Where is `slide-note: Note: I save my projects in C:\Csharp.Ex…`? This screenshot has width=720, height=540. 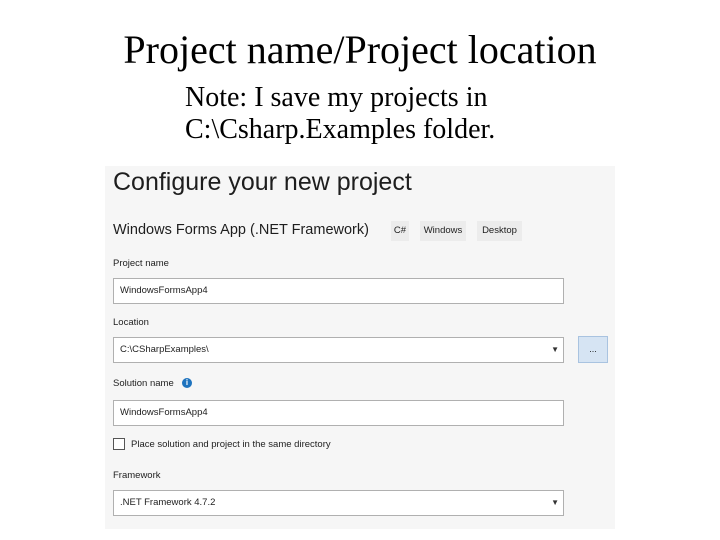 slide-note: Note: I save my projects in C:\Csharp.Ex… is located at coordinates (410, 114).